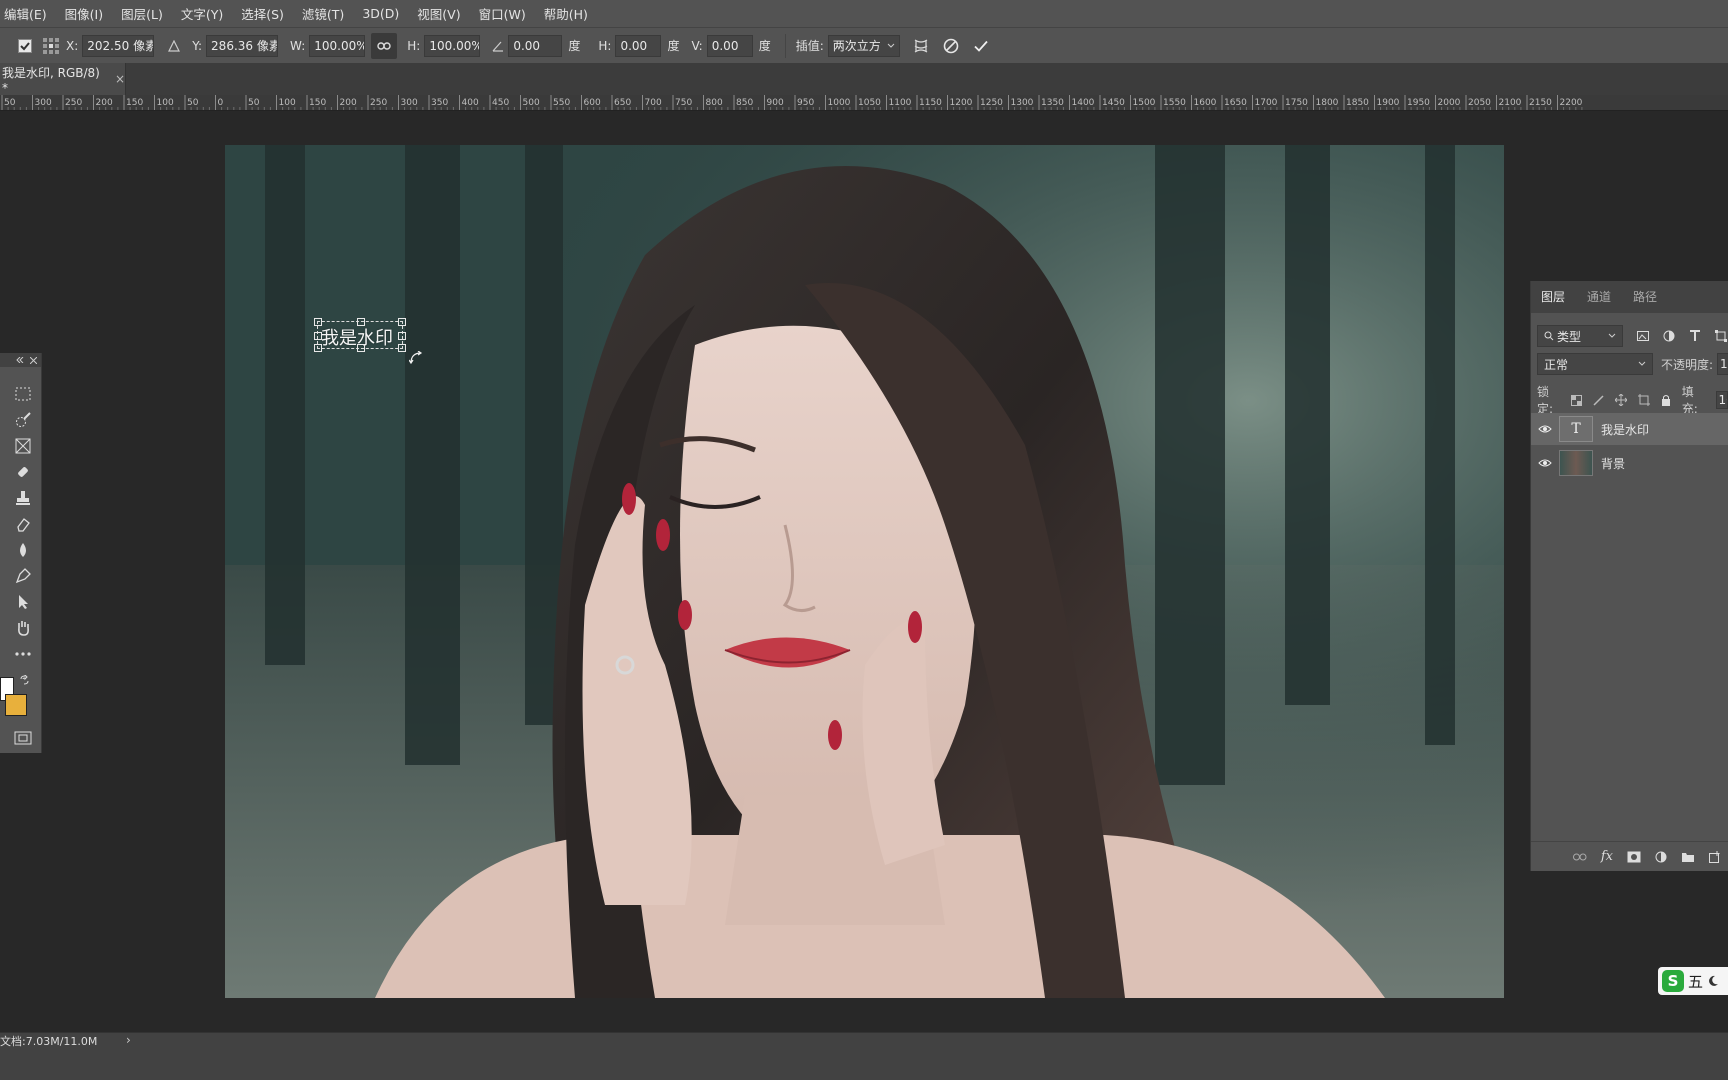 The height and width of the screenshot is (1080, 1728). I want to click on x-position-field: 202.50 像素, so click(118, 45).